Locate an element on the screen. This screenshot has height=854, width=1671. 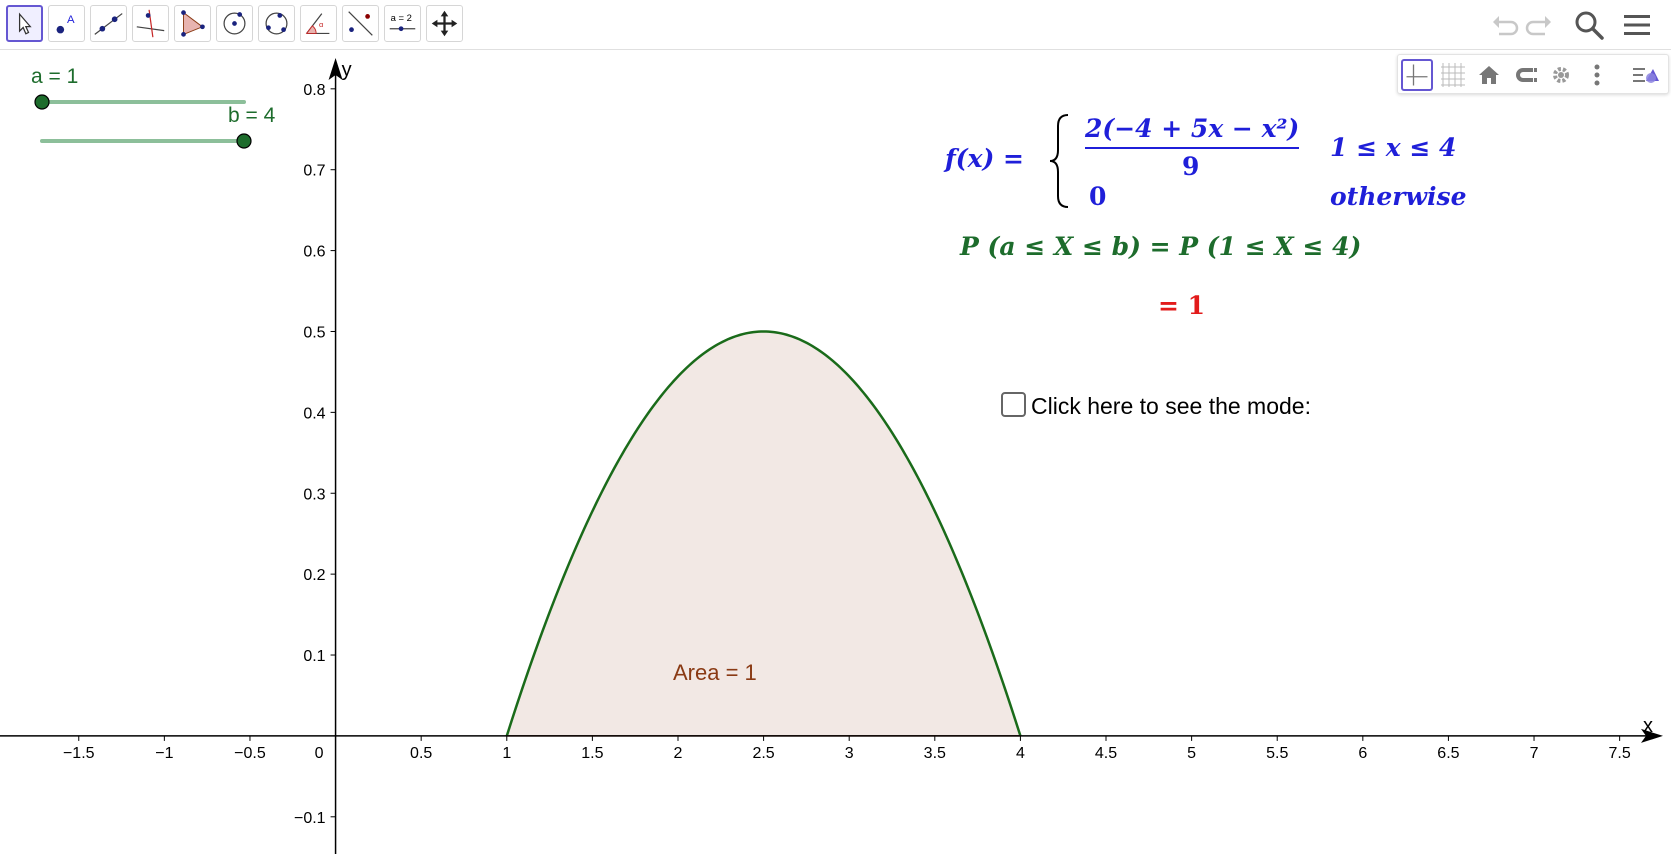
probability-expression: P (a ≤ X ≤ b) = P (1 ≤ X ≤ 4) is located at coordinates (1161, 246).